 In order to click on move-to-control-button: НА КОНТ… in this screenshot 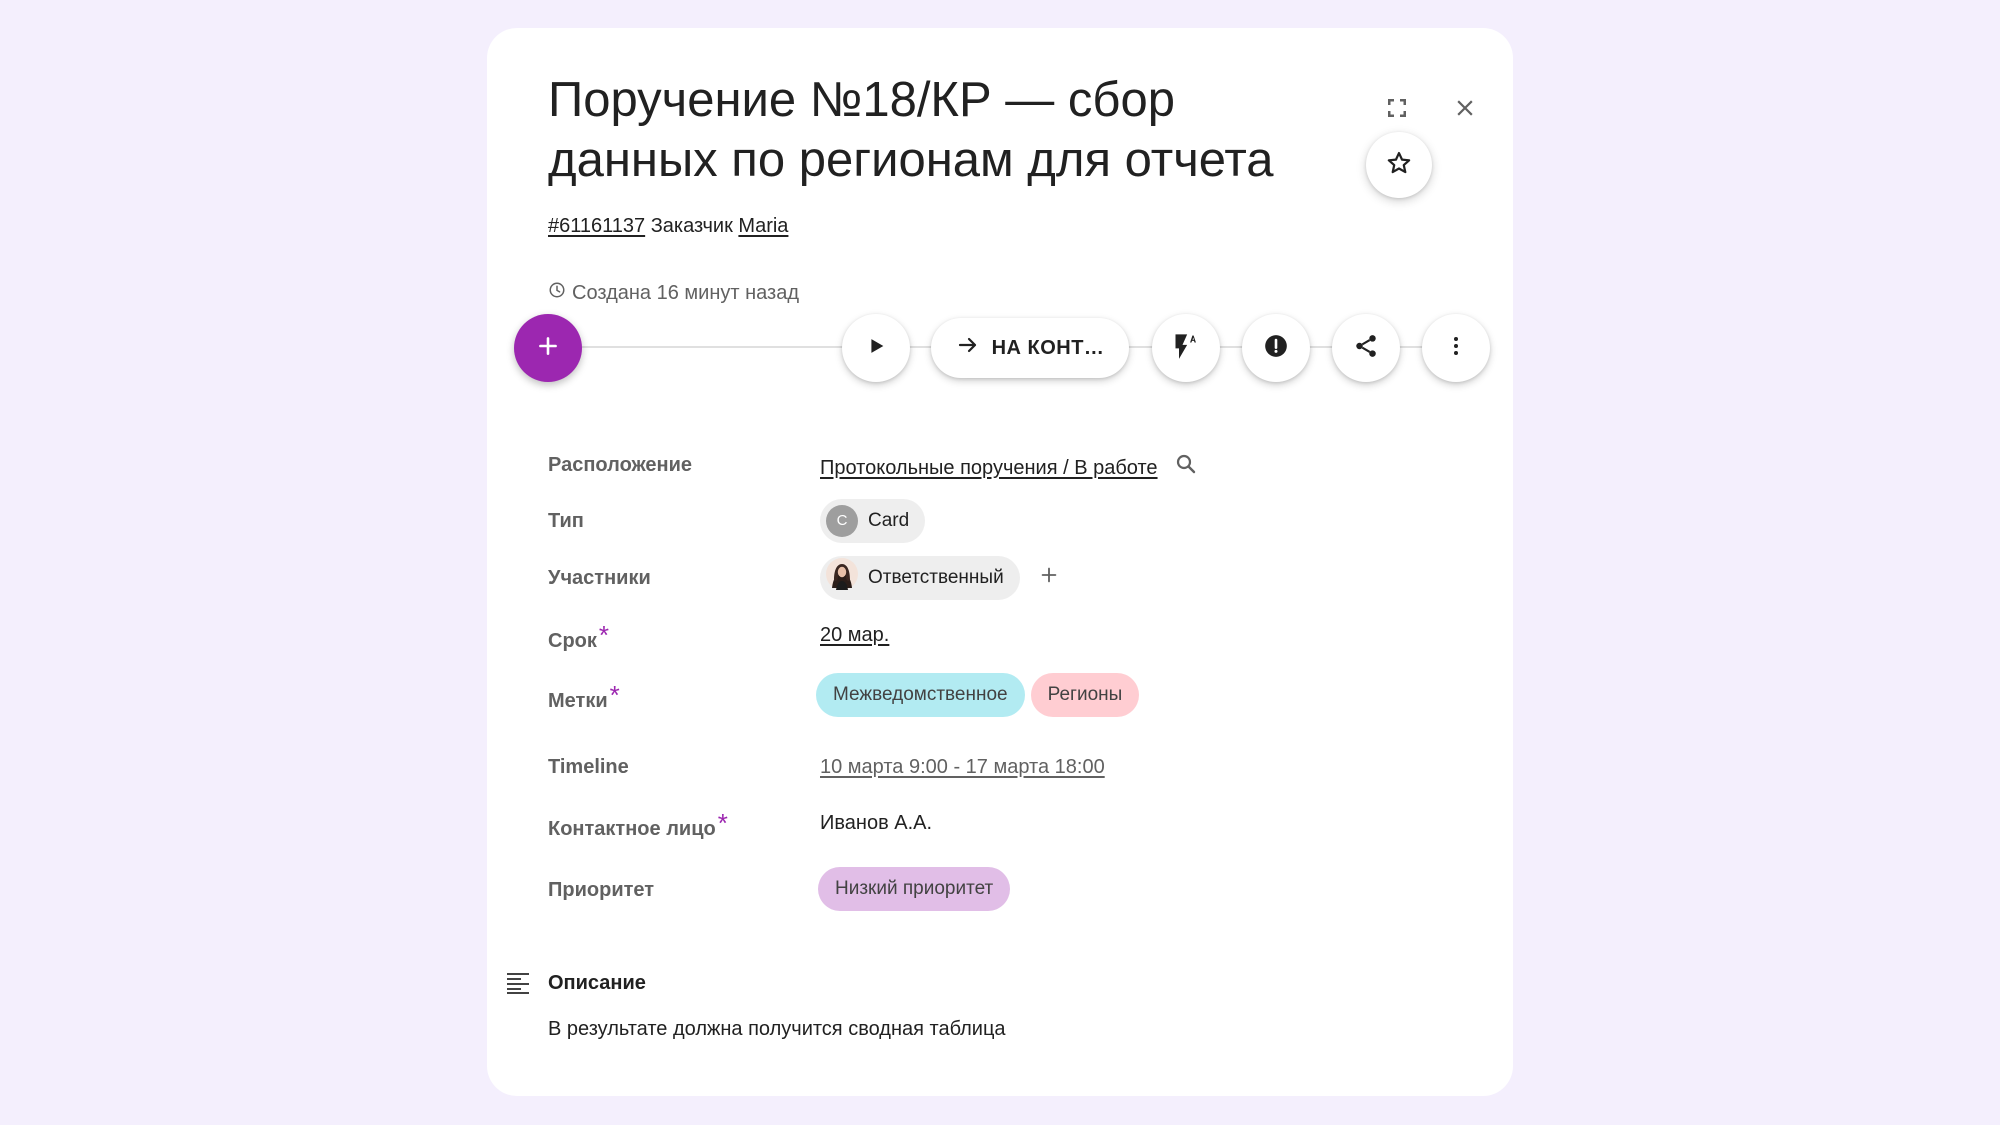, I will do `click(1030, 348)`.